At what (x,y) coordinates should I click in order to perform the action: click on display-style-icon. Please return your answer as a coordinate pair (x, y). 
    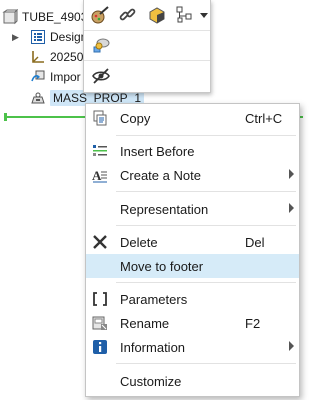
    Looking at the image, I should click on (156, 15).